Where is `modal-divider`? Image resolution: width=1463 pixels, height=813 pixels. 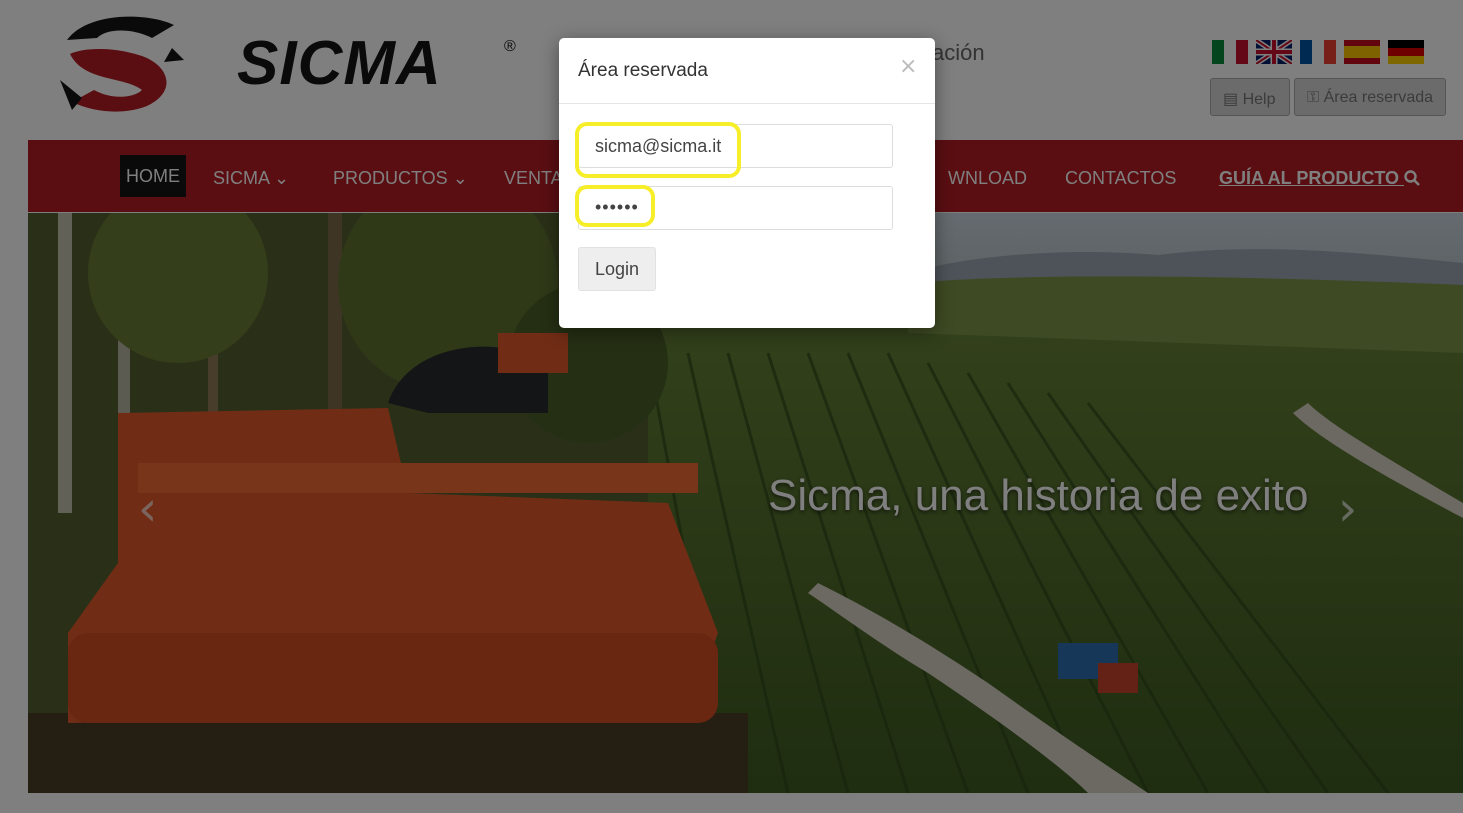
modal-divider is located at coordinates (747, 103).